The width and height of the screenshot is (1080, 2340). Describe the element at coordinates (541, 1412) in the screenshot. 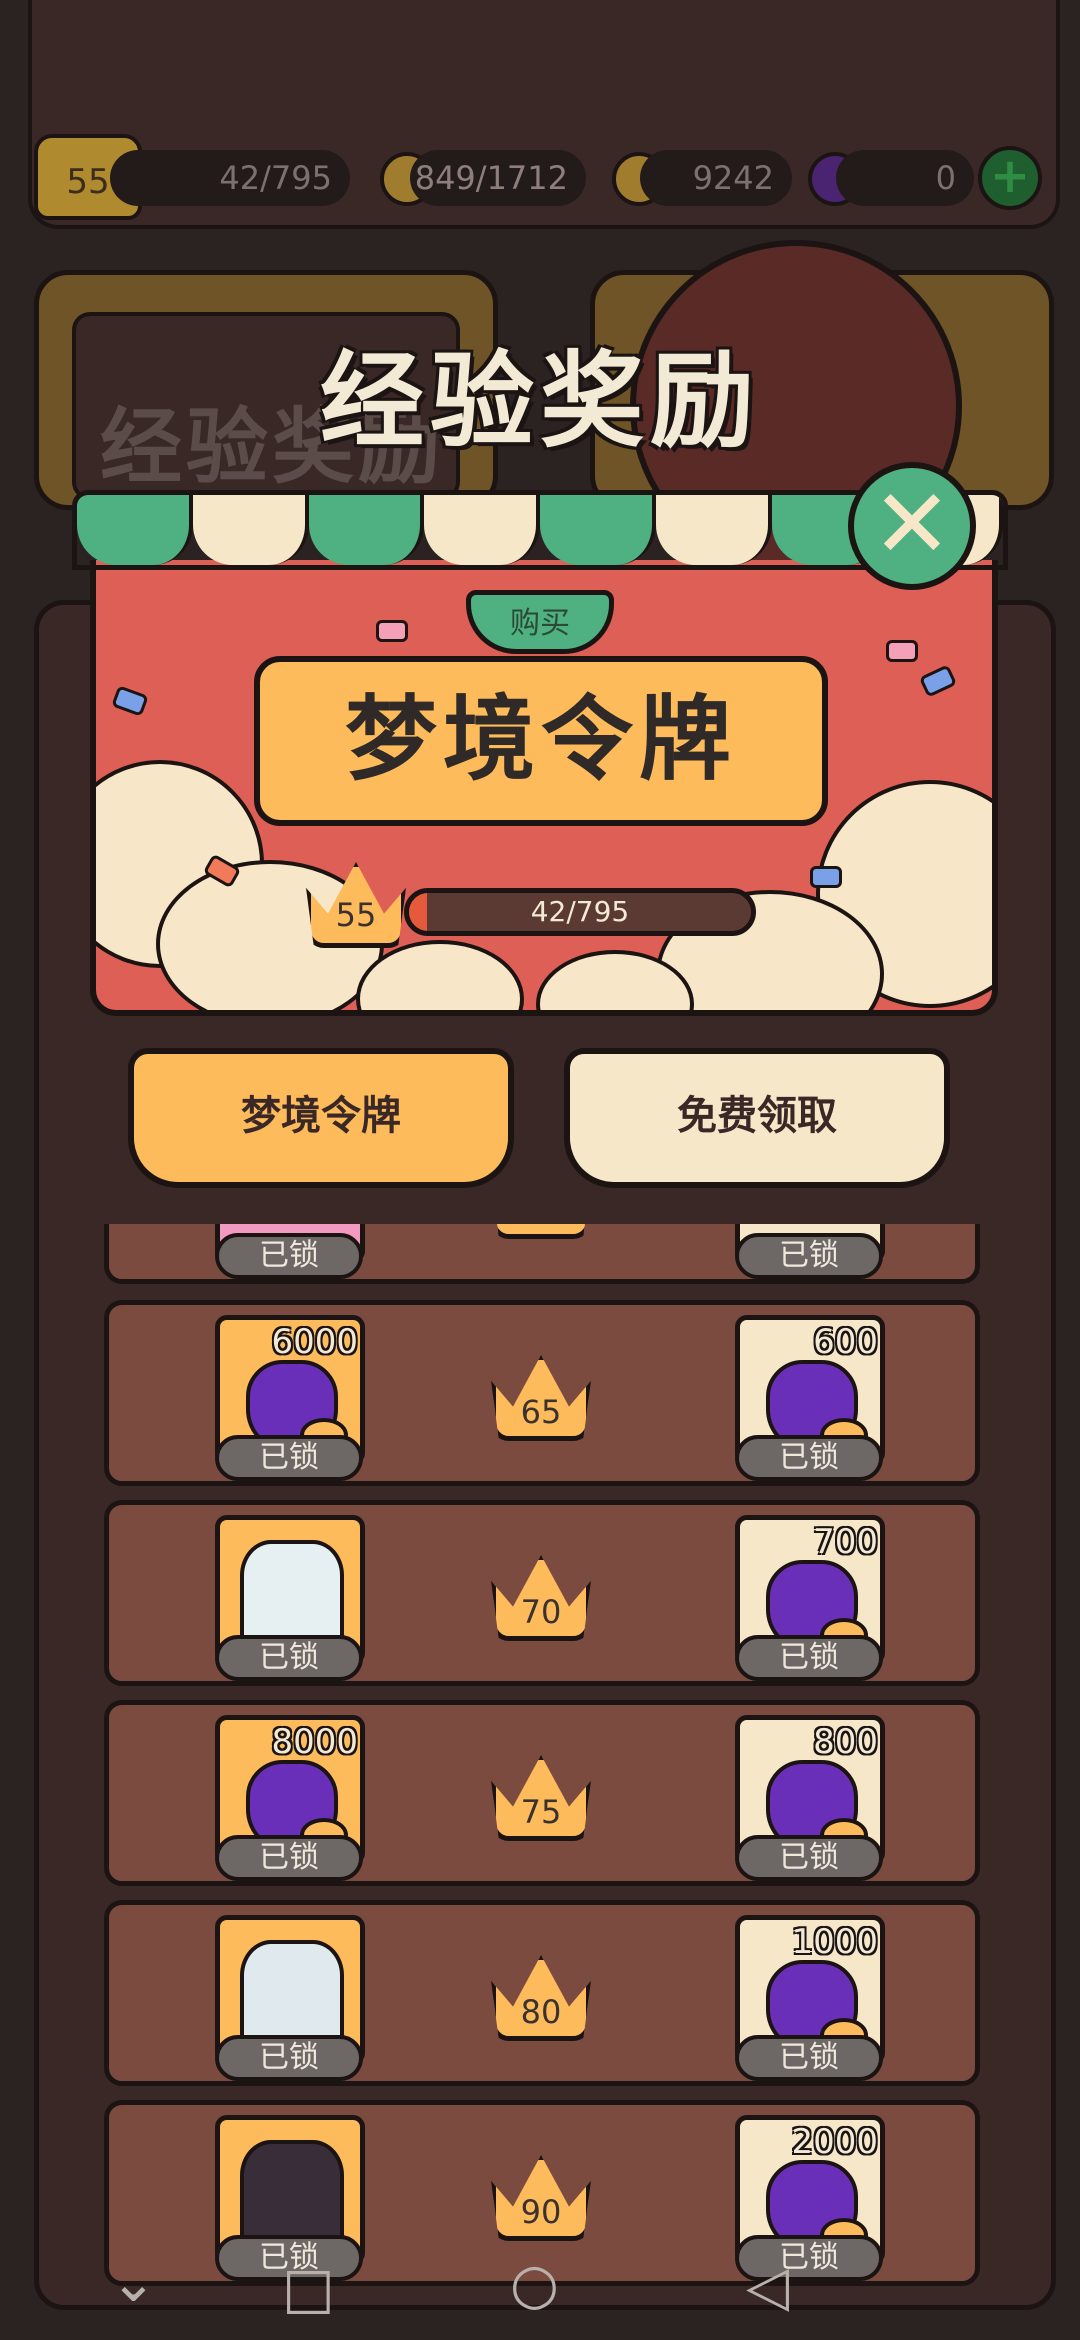

I see `row-level: 65` at that location.